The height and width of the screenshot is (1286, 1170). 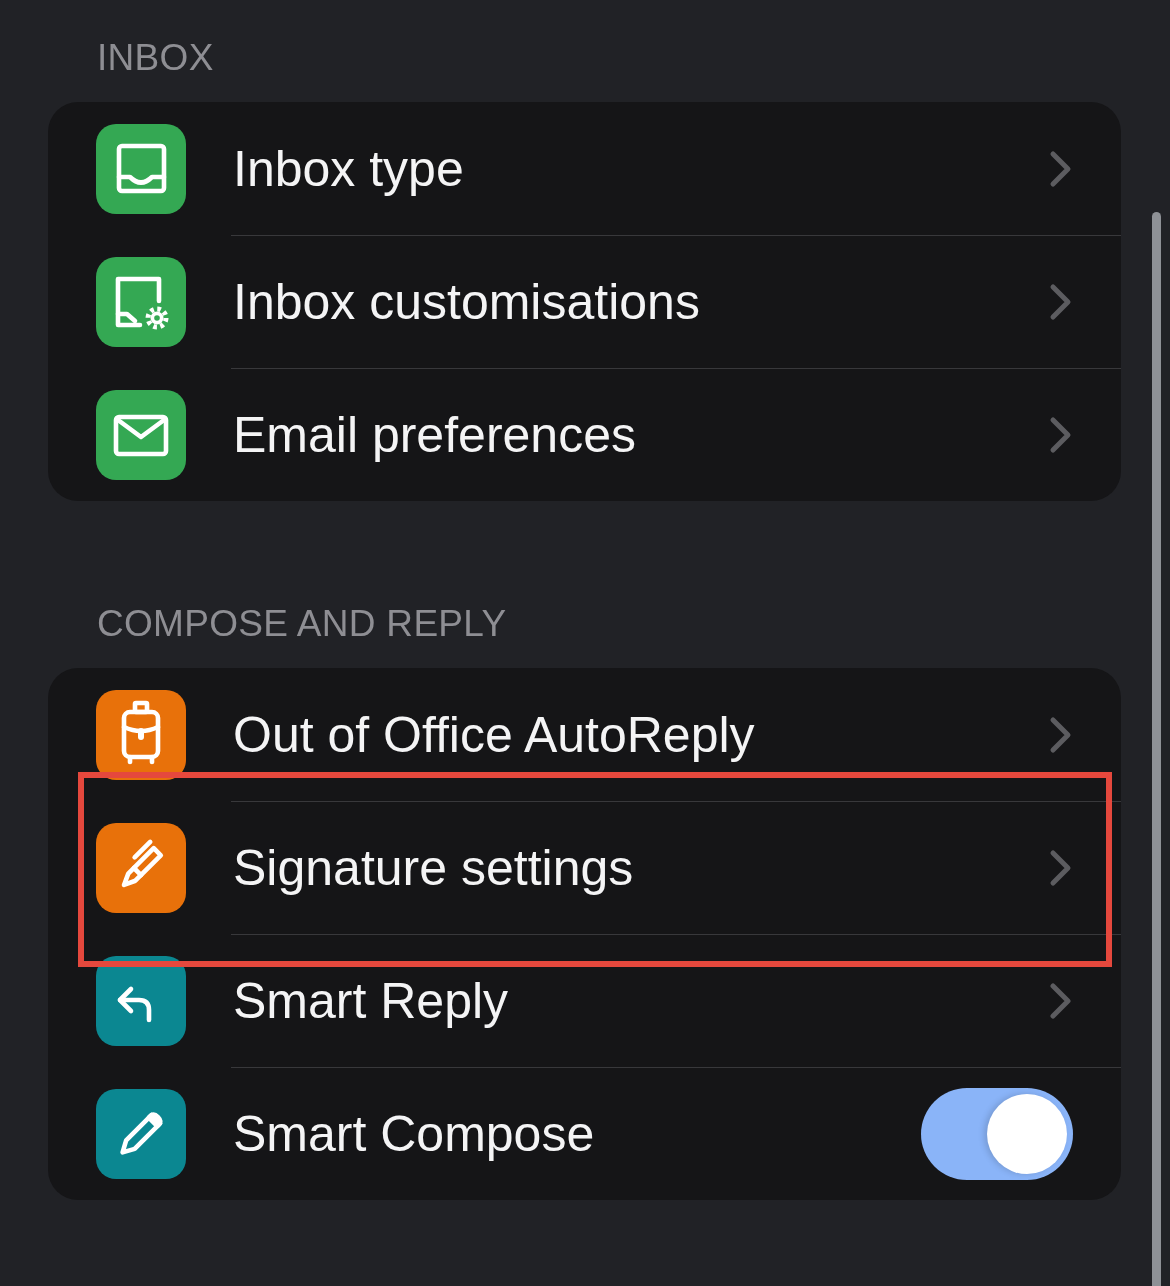 What do you see at coordinates (371, 1001) in the screenshot?
I see `setting-label: Smart Reply` at bounding box center [371, 1001].